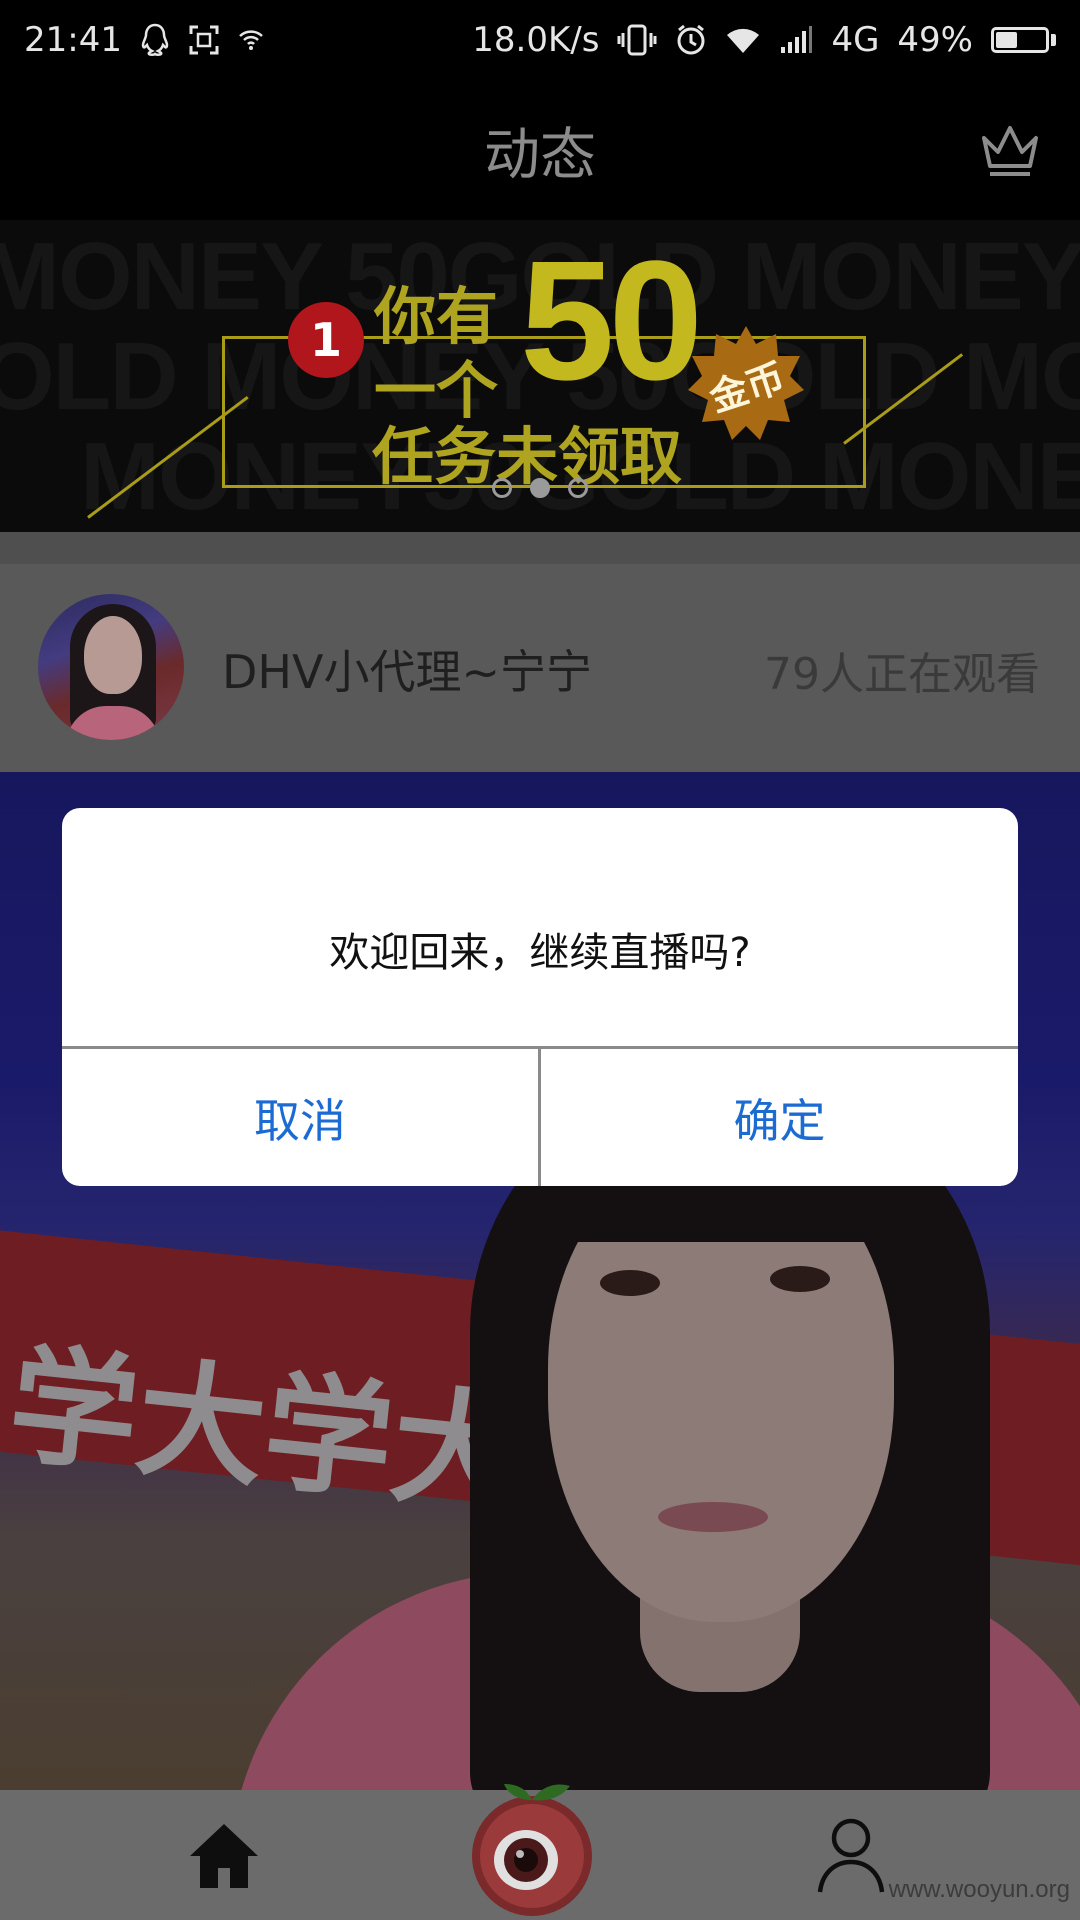 This screenshot has height=1920, width=1080. What do you see at coordinates (935, 40) in the screenshot?
I see `battery-percent: 49%` at bounding box center [935, 40].